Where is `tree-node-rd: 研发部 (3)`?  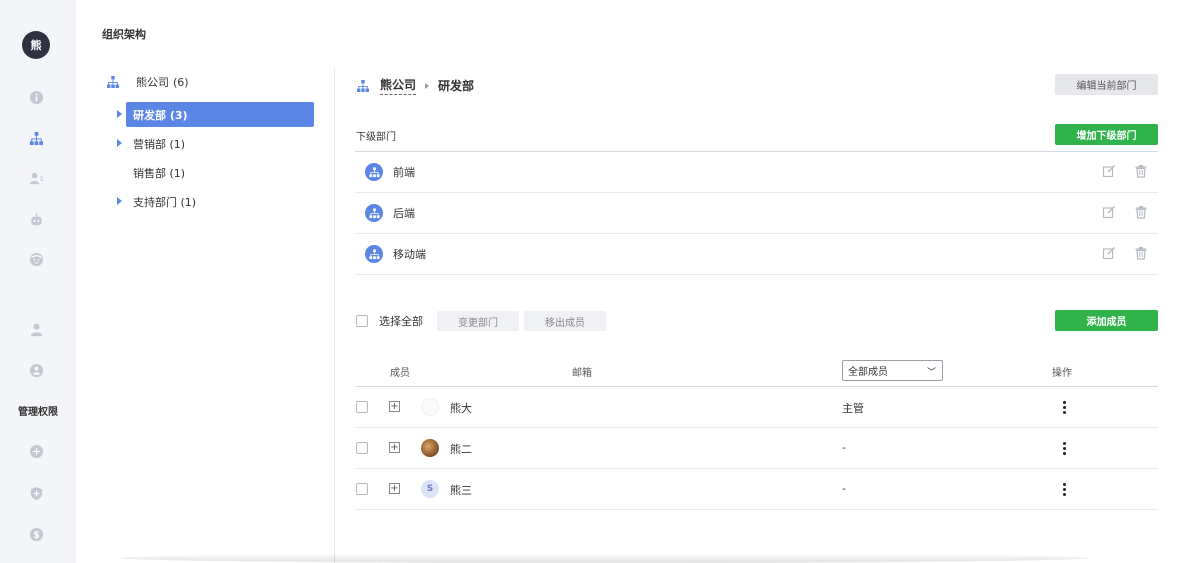
tree-node-rd: 研发部 (3) is located at coordinates (215, 114).